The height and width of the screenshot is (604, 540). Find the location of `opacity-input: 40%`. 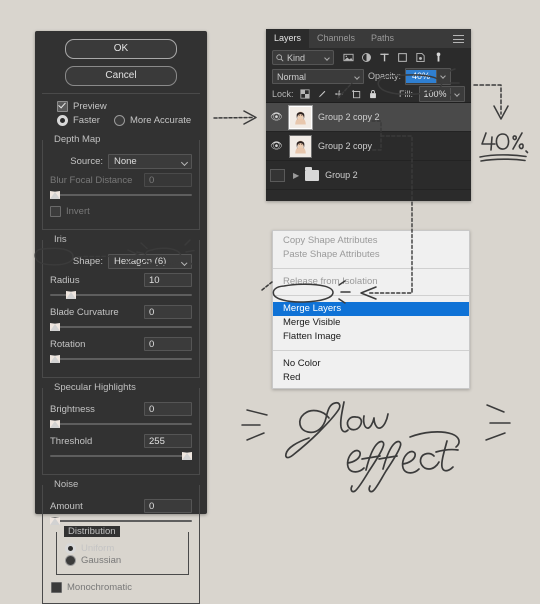

opacity-input: 40% is located at coordinates (421, 76).